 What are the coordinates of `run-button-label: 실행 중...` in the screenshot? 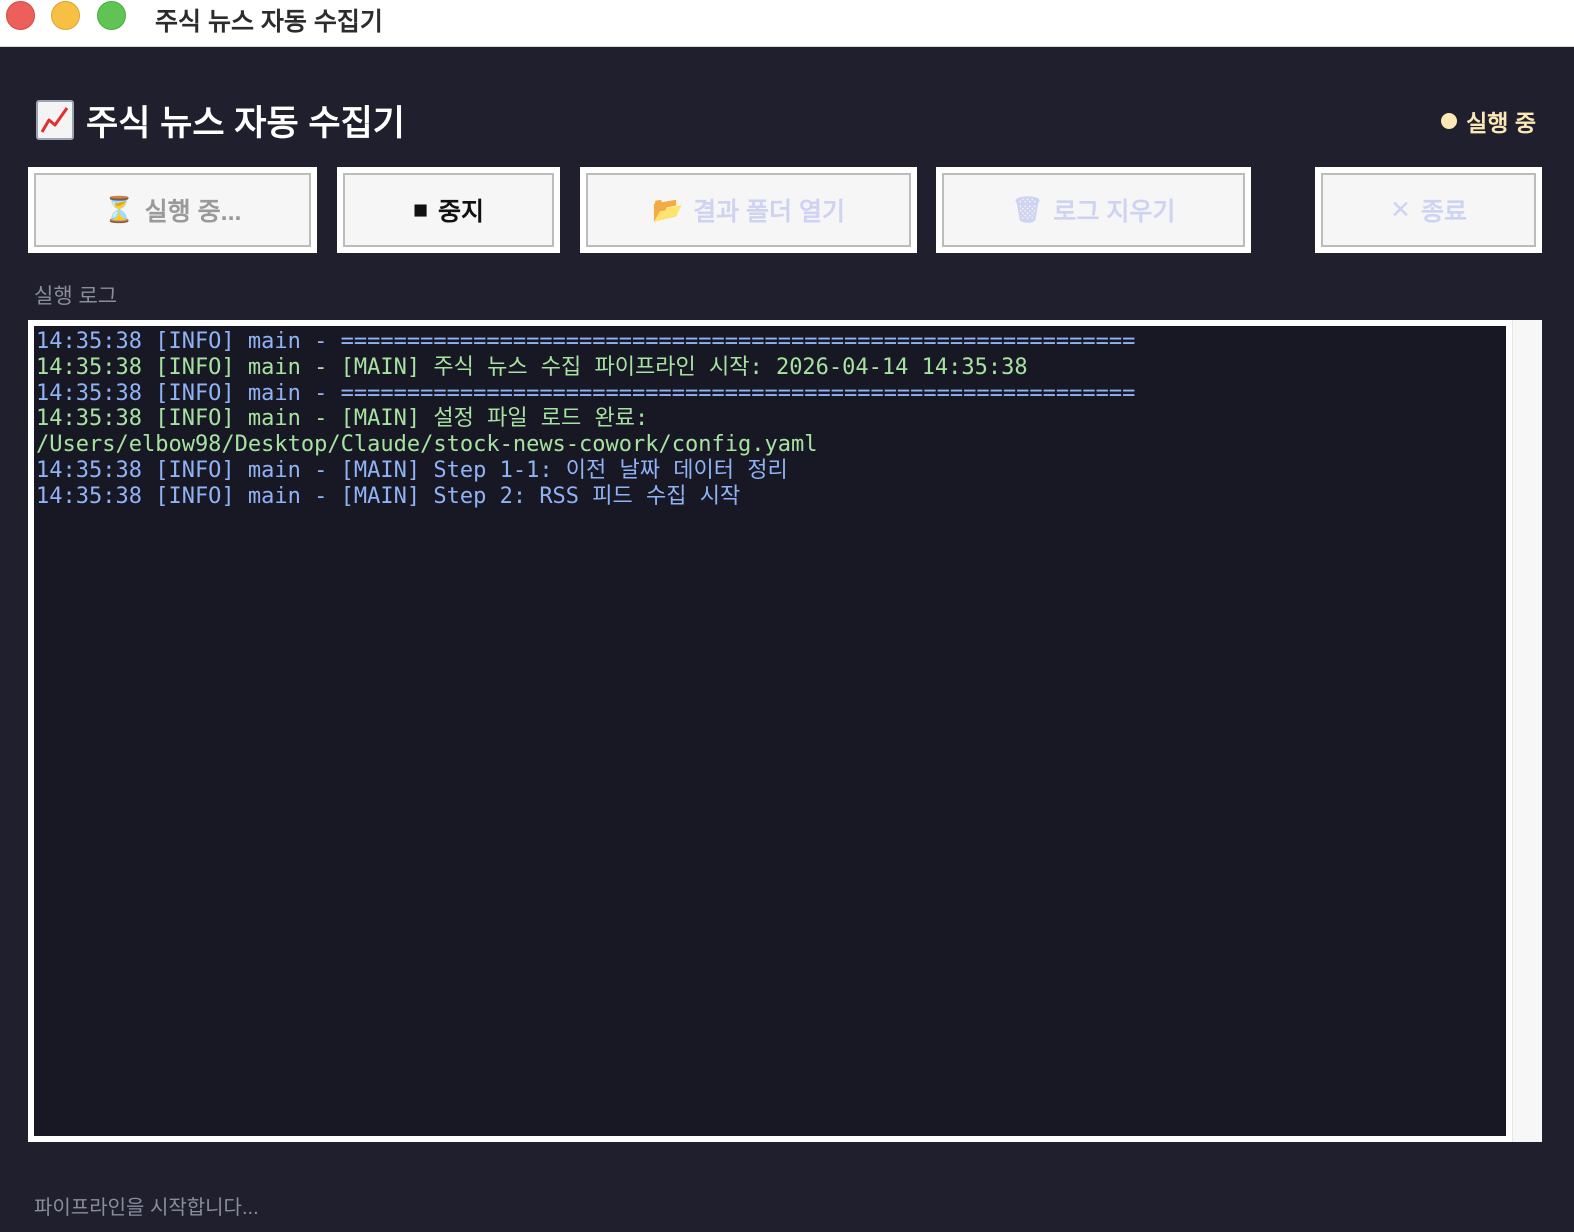 It's located at (193, 212).